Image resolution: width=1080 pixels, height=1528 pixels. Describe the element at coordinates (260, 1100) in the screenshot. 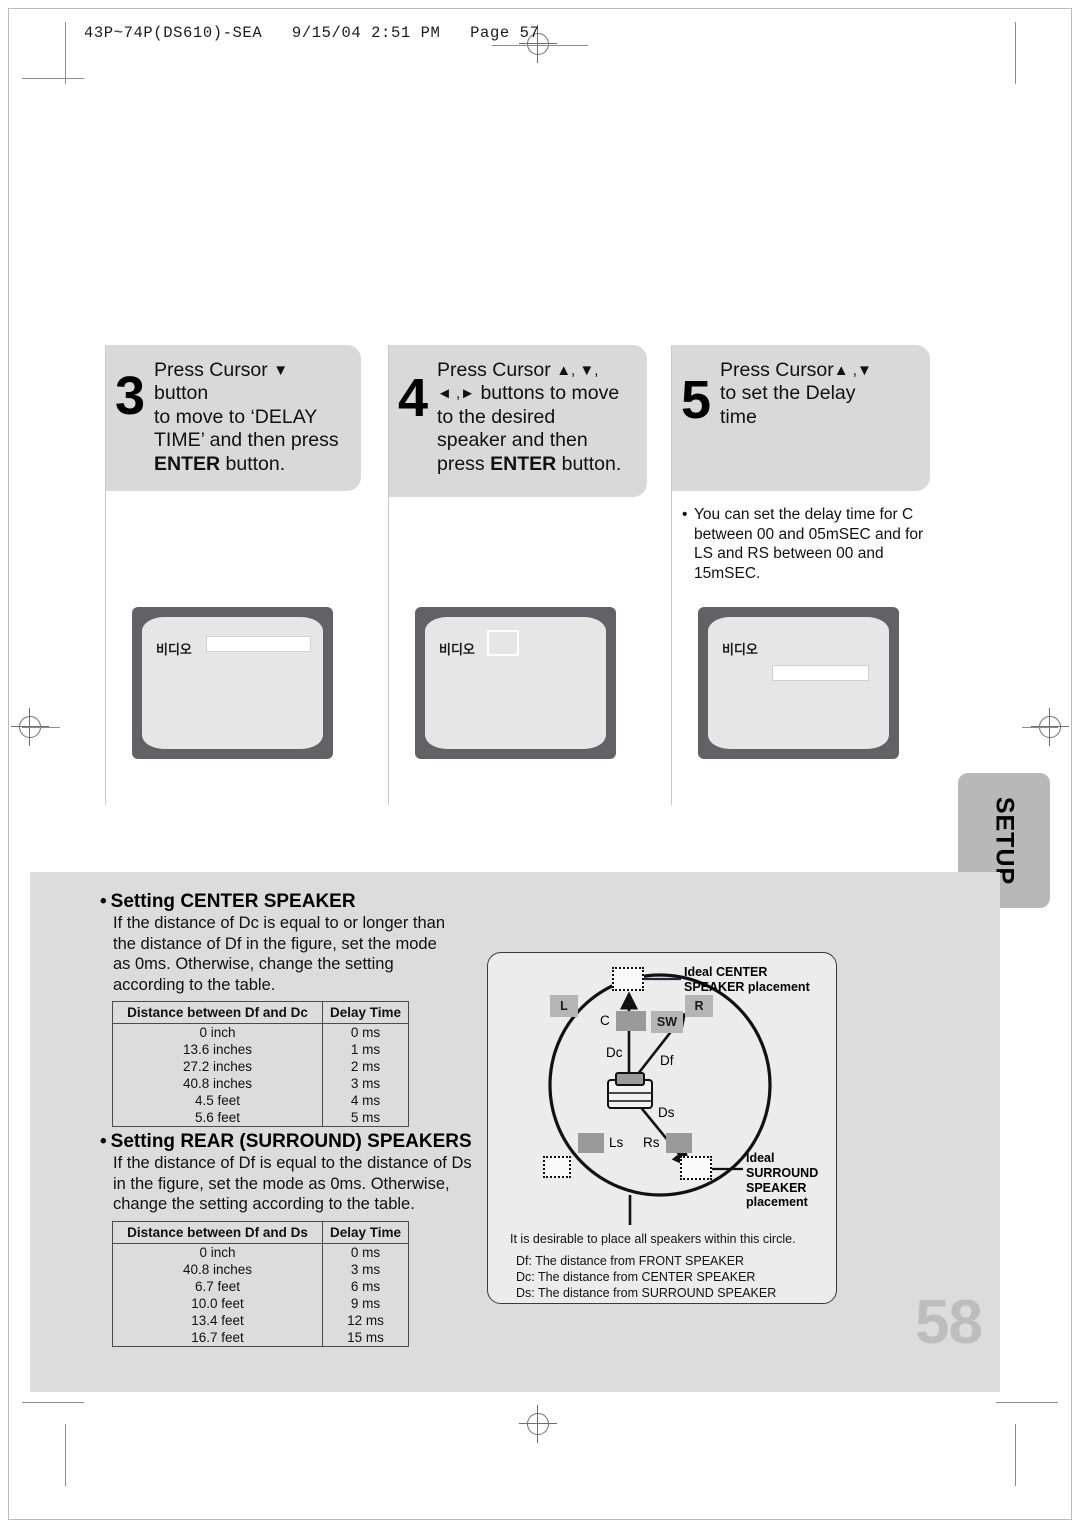

I see `table-row: 4.5 feet 4 ms` at that location.